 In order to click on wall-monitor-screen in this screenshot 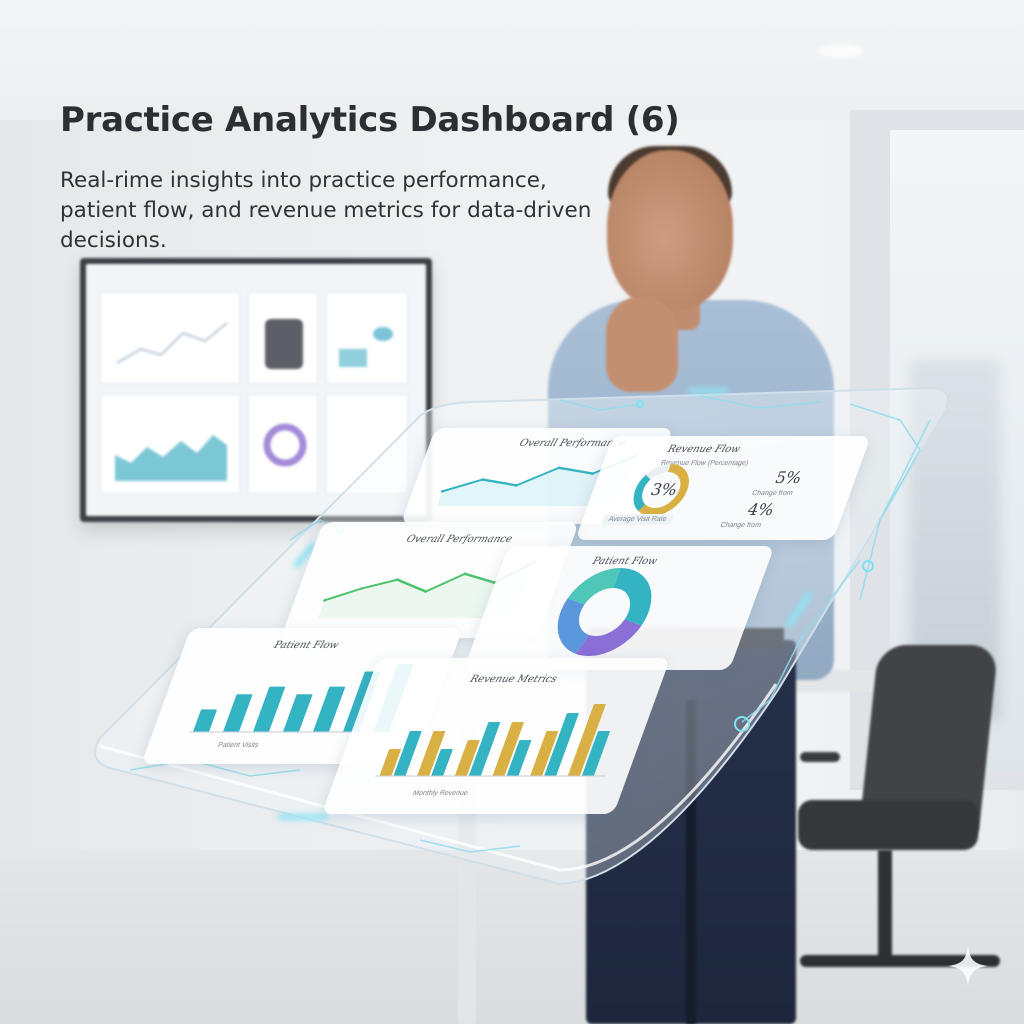, I will do `click(256, 390)`.